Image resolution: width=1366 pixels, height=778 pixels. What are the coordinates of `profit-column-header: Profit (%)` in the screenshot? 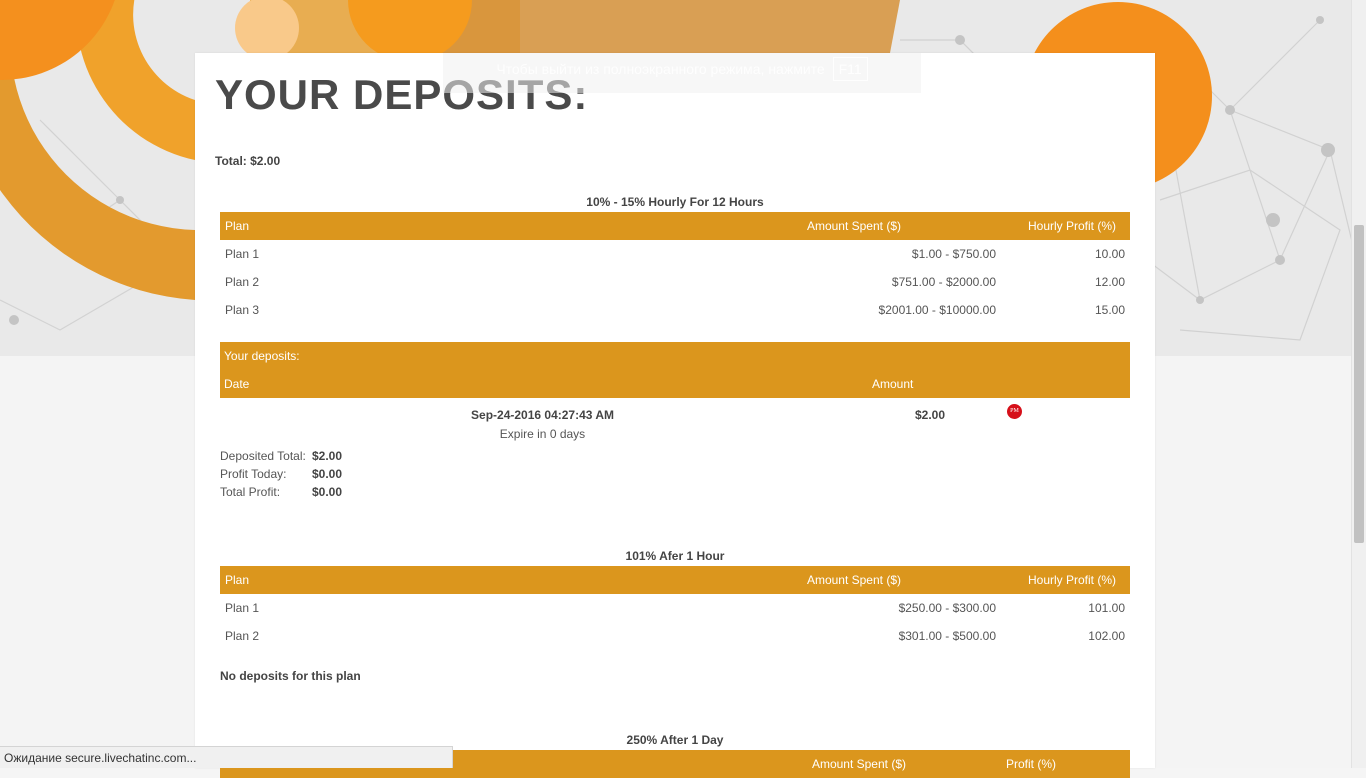 It's located at (1068, 764).